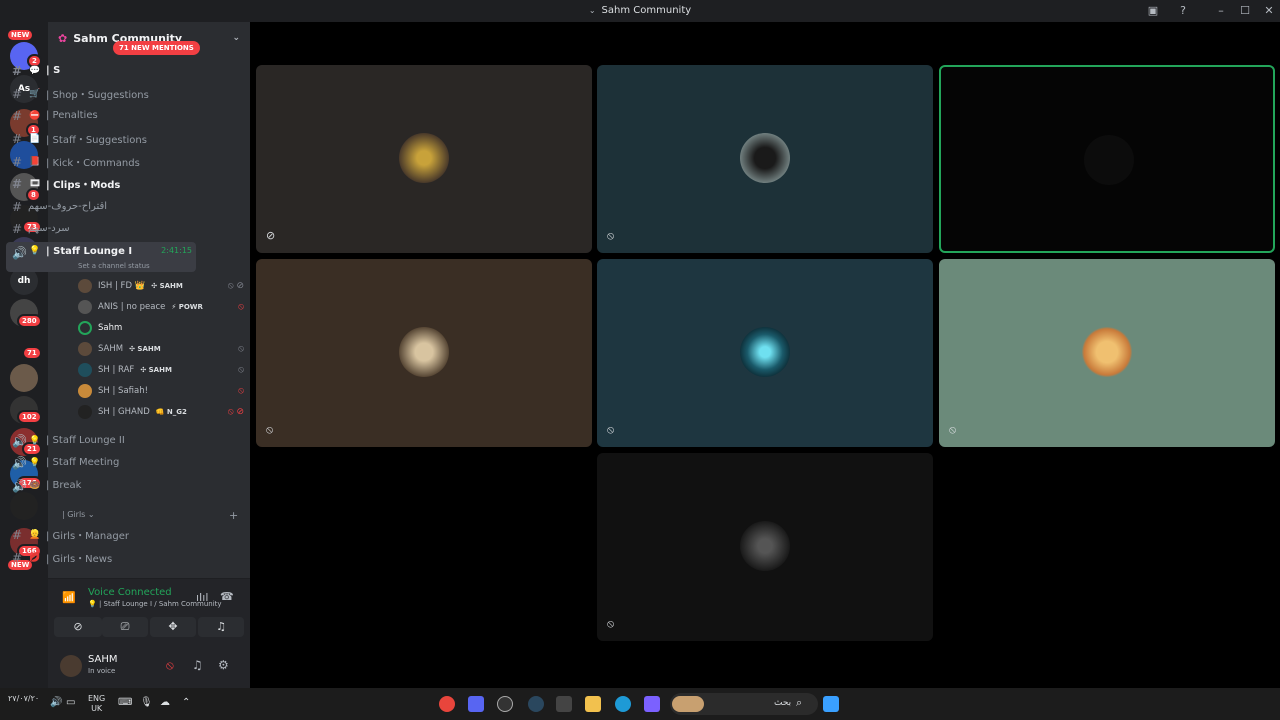 Image resolution: width=1280 pixels, height=720 pixels. Describe the element at coordinates (161, 307) in the screenshot. I see `voice-user: ANIS | no peace ⚡ POWR ⦸` at that location.